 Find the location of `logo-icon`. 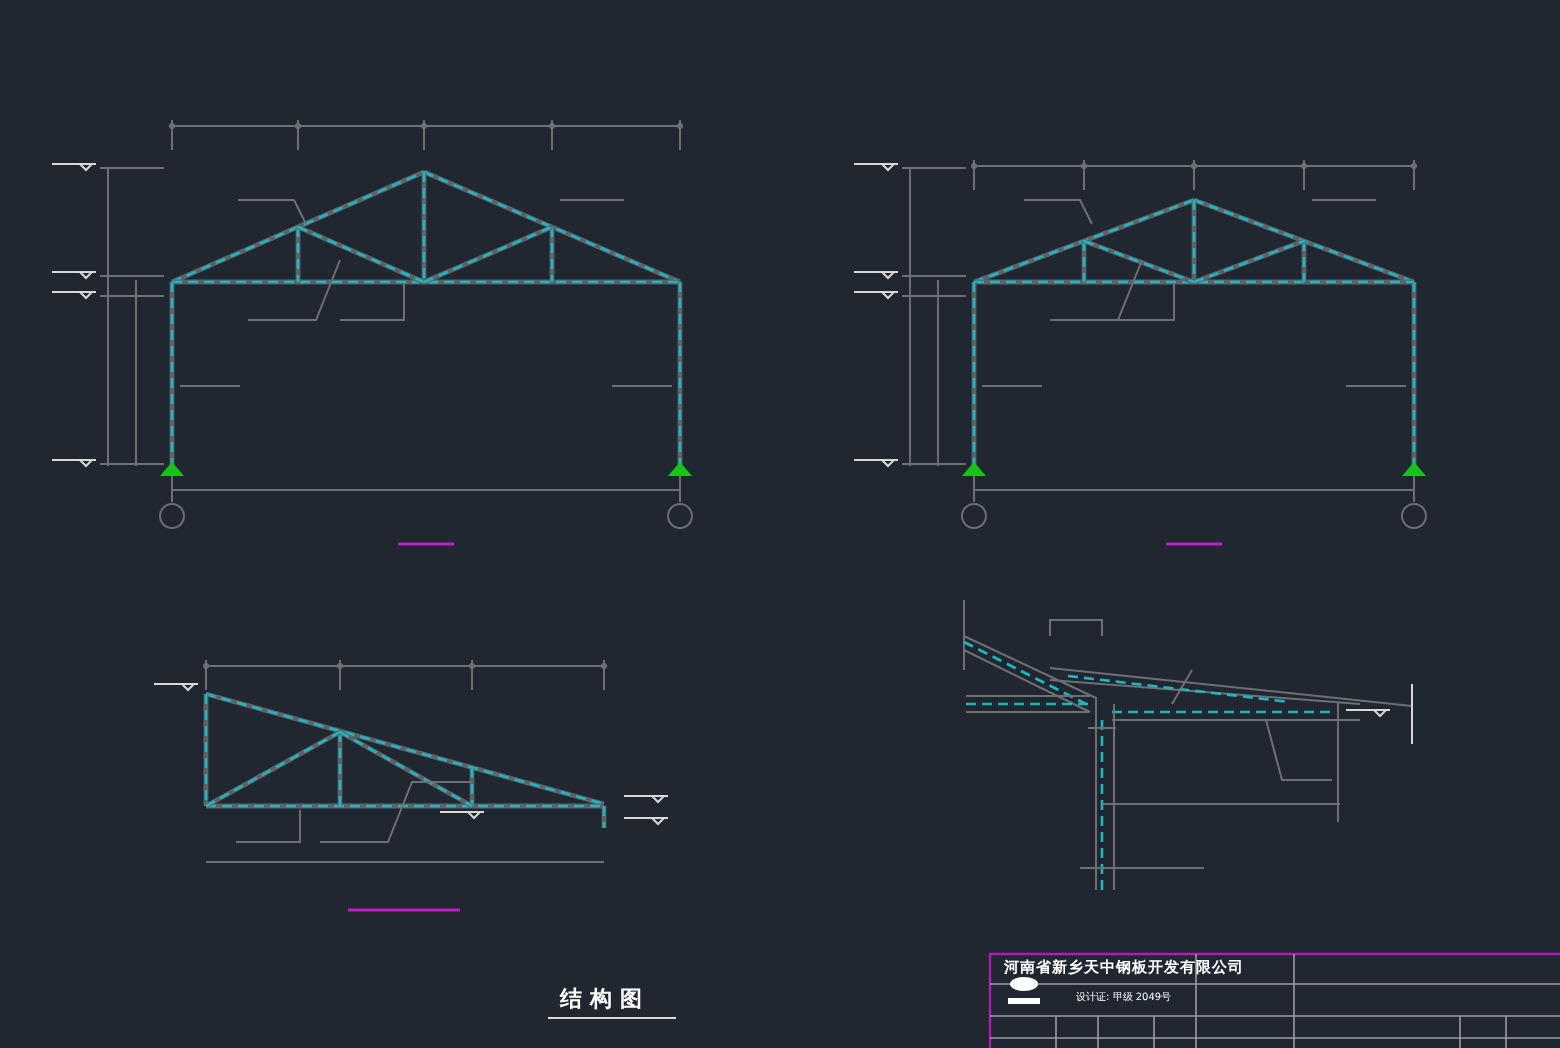

logo-icon is located at coordinates (1024, 990).